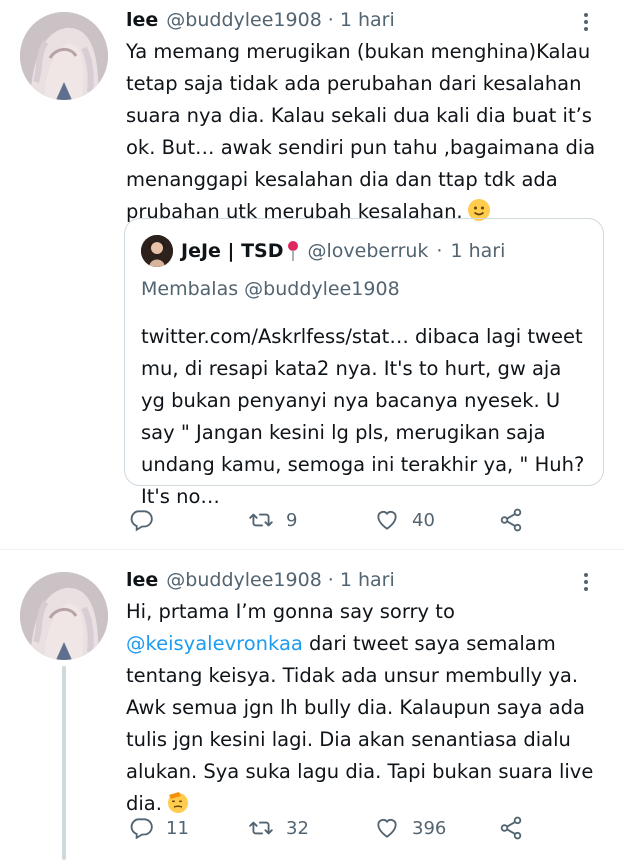 The image size is (624, 860). Describe the element at coordinates (404, 520) in the screenshot. I see `like-button: 40` at that location.